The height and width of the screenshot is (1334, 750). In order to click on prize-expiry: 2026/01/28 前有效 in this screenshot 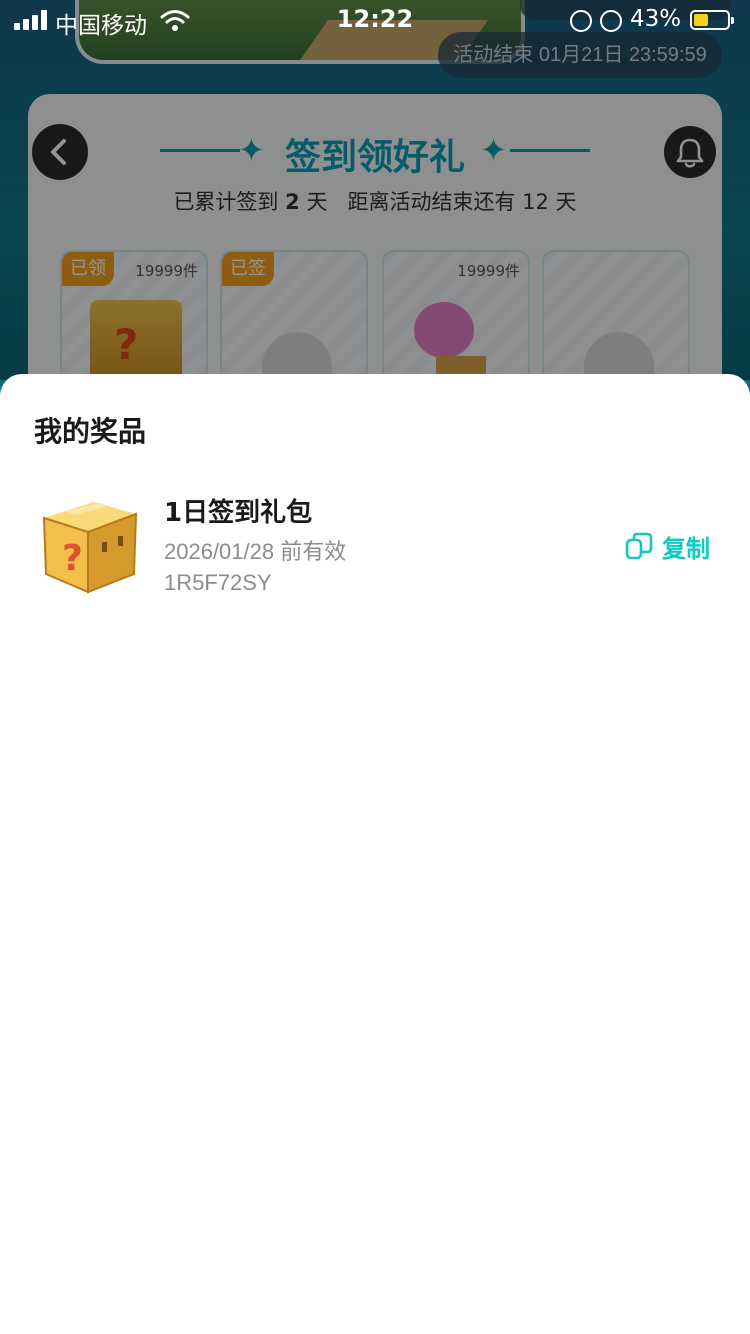, I will do `click(255, 551)`.